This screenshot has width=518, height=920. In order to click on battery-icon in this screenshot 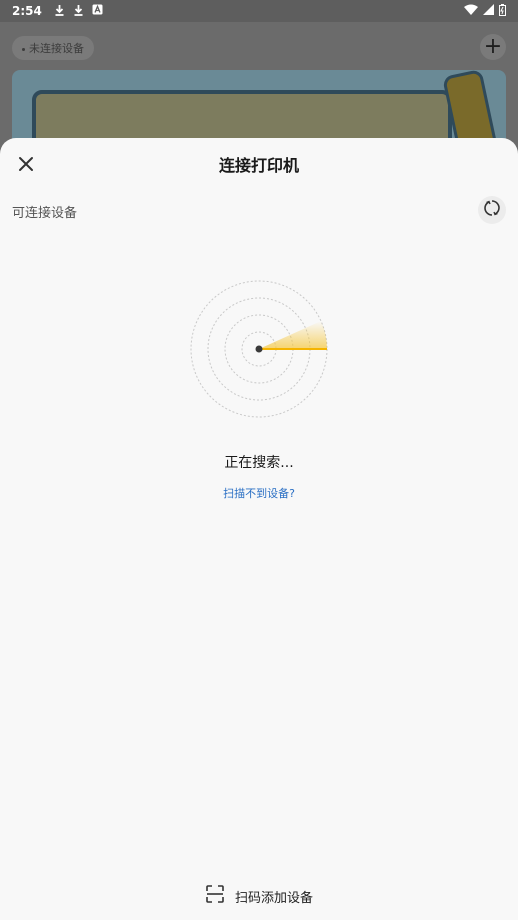, I will do `click(502, 11)`.